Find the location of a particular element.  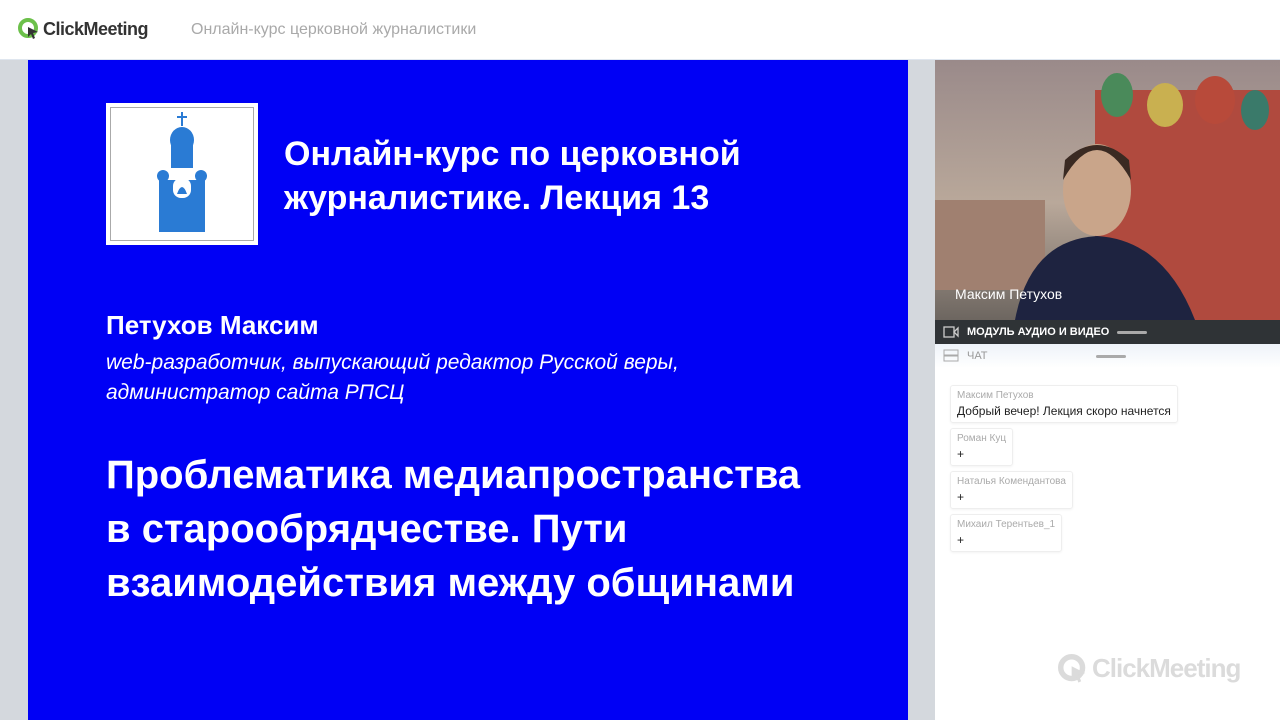

chat-message: Наталья Комендантова + is located at coordinates (1011, 490).